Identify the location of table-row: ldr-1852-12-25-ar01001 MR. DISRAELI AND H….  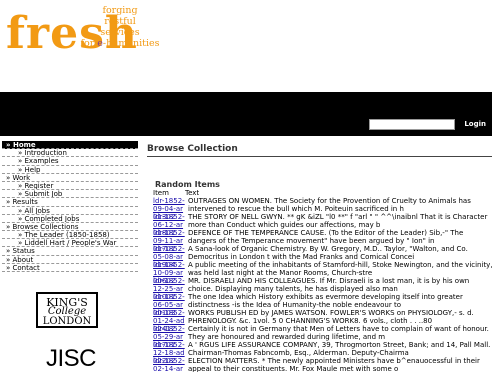
(322, 289).